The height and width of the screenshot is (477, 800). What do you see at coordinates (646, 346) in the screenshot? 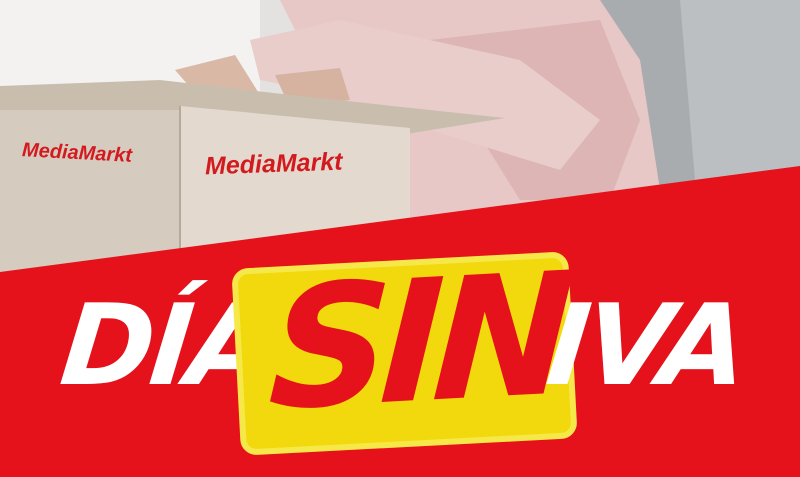
I see `headline-word-iva: IVA` at bounding box center [646, 346].